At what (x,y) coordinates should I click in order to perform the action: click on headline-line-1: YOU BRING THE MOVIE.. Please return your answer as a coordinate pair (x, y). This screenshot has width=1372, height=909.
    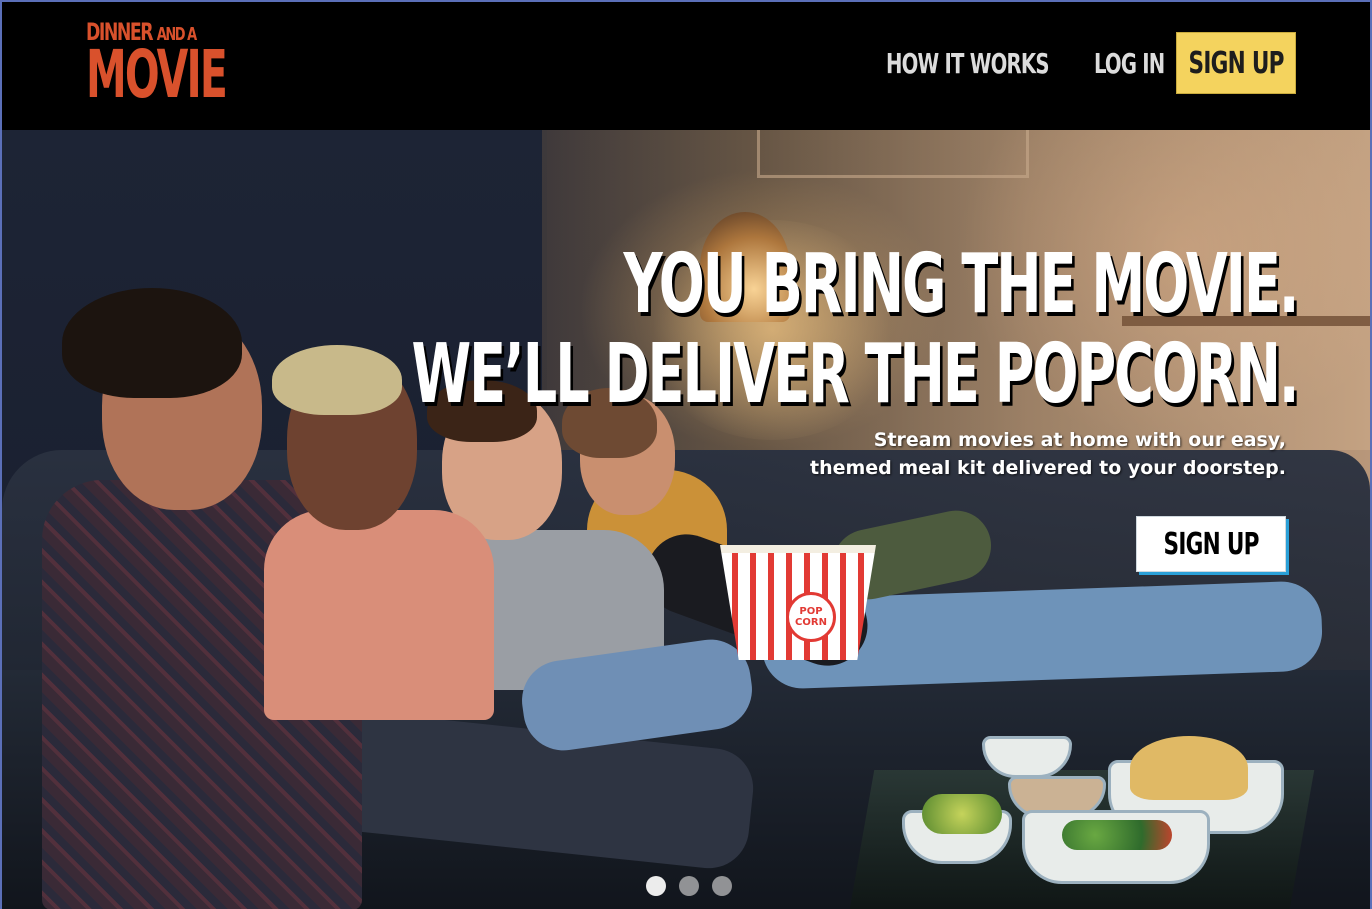
    Looking at the image, I should click on (961, 284).